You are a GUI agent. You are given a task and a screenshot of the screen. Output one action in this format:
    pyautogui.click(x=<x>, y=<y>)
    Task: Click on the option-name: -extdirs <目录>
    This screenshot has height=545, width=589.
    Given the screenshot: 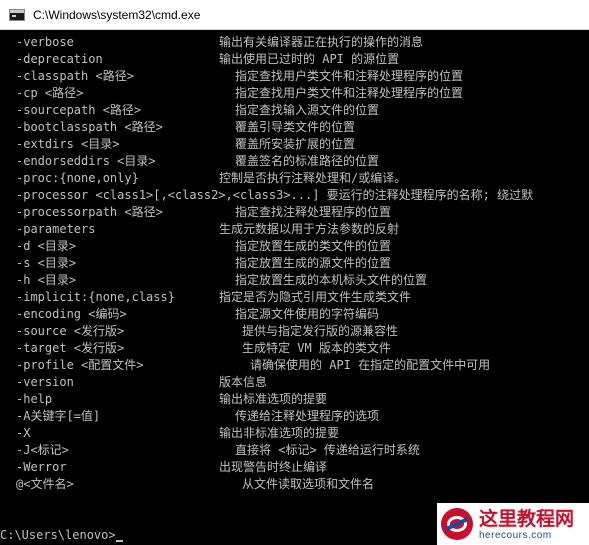 What is the action you would take?
    pyautogui.click(x=68, y=144)
    